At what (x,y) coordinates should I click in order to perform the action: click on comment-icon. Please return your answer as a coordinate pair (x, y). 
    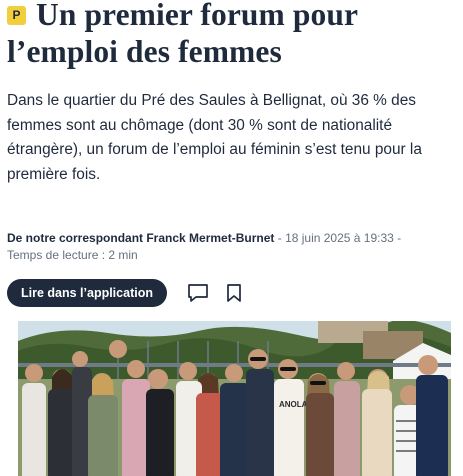
    Looking at the image, I should click on (198, 293).